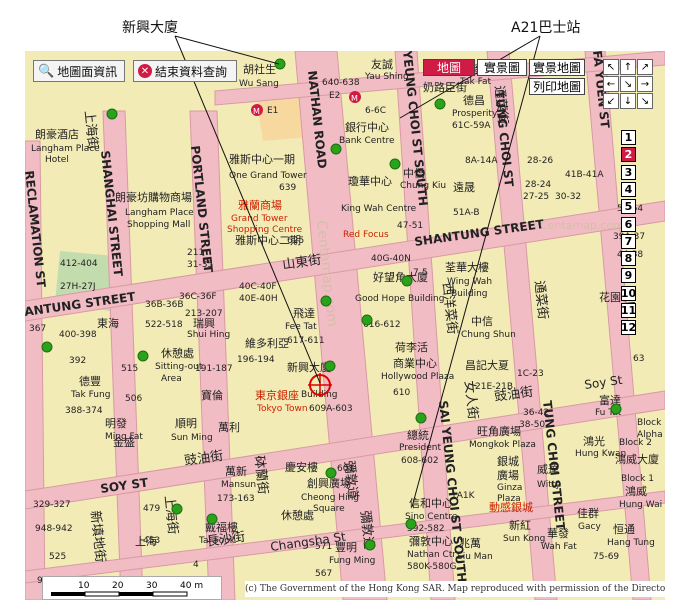 This screenshot has width=700, height=603. Describe the element at coordinates (611, 67) in the screenshot. I see `pan-up-left-button: ↖` at that location.